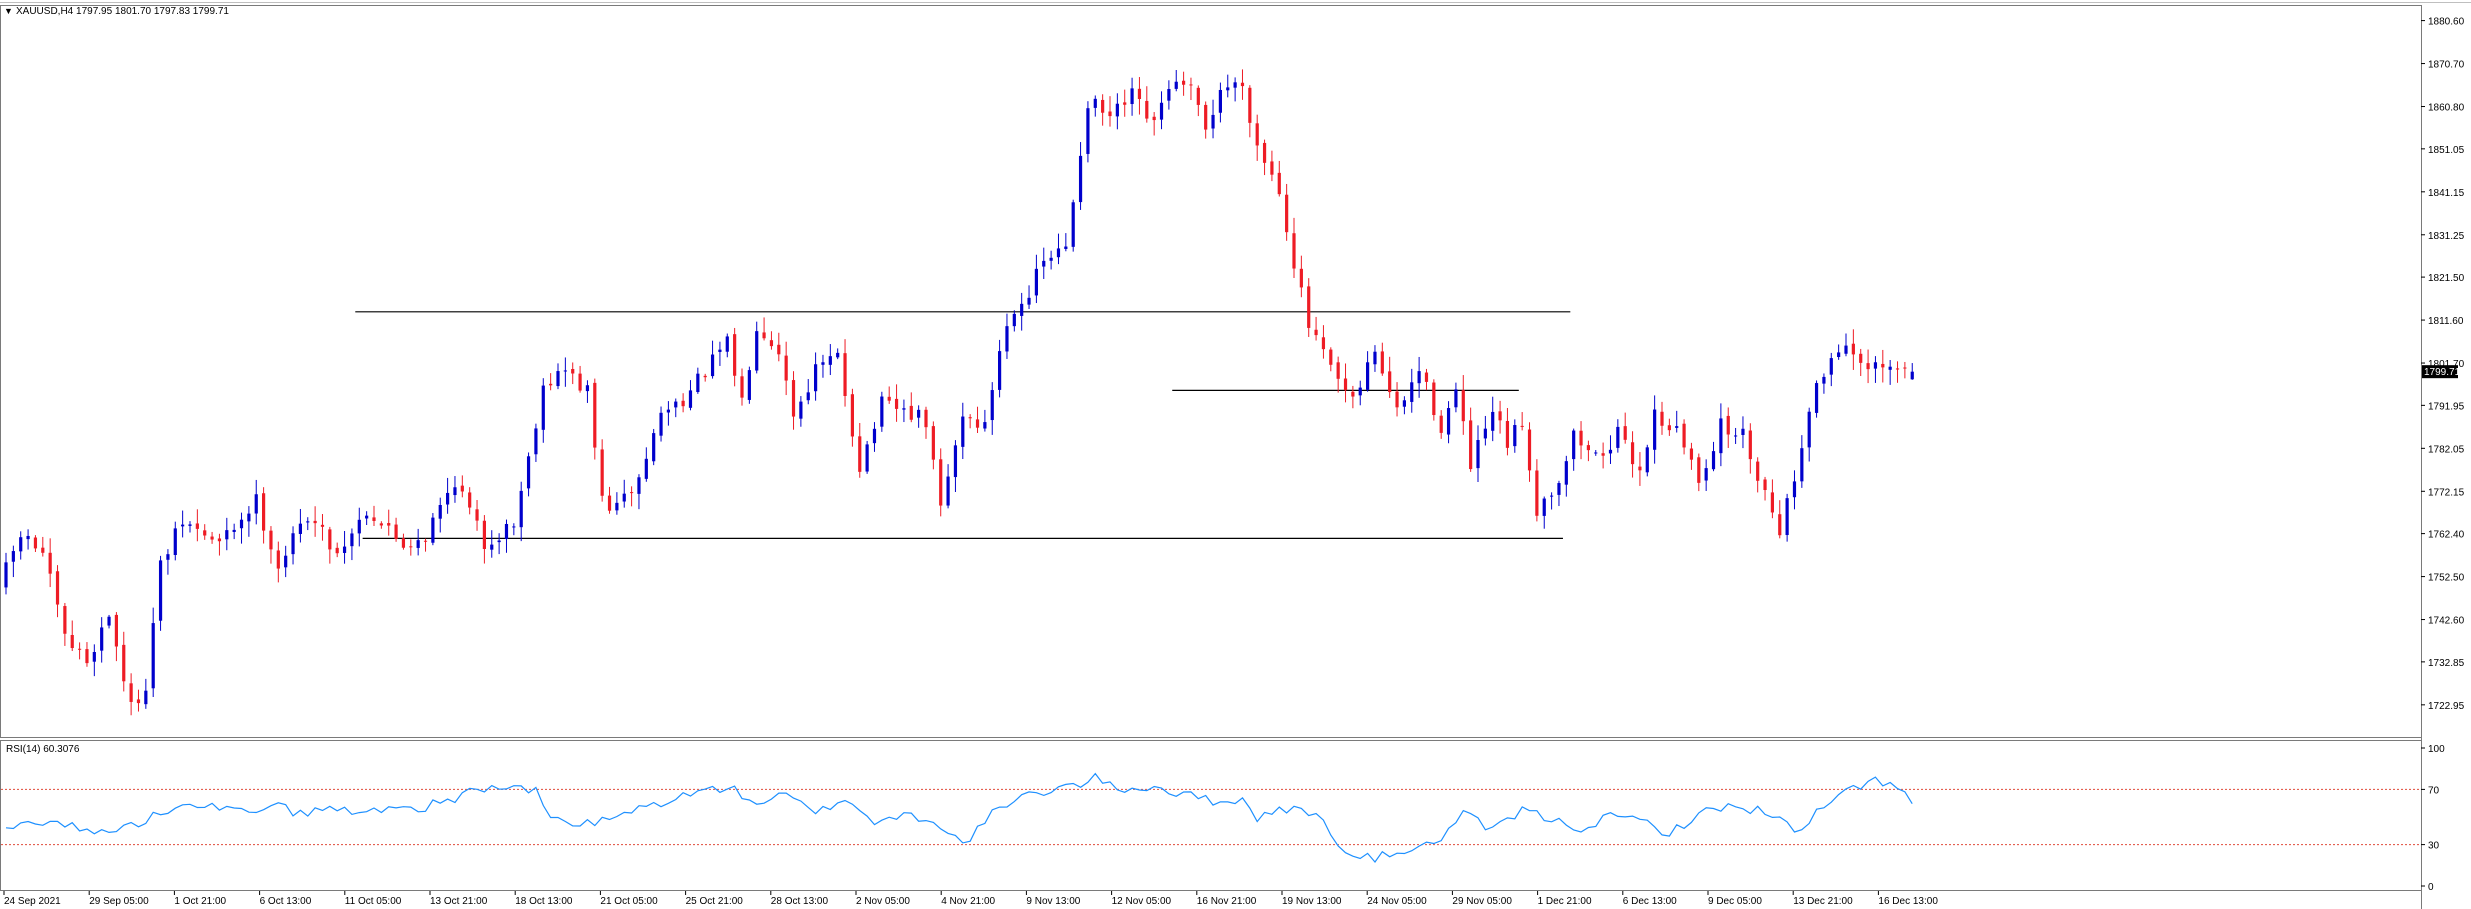  Describe the element at coordinates (286, 901) in the screenshot. I see `time-tick-label: 6 Oct 13:00` at that location.